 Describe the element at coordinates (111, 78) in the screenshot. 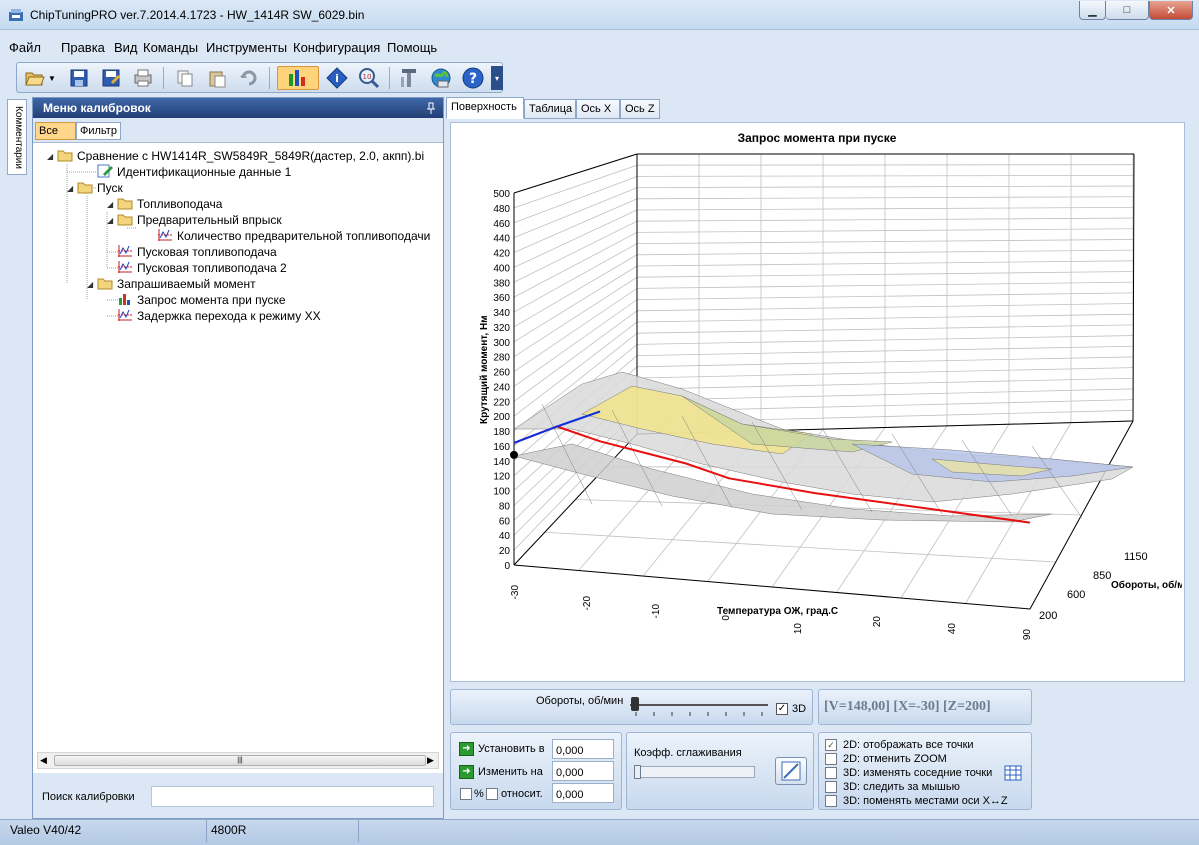

I see `save-as-icon` at that location.